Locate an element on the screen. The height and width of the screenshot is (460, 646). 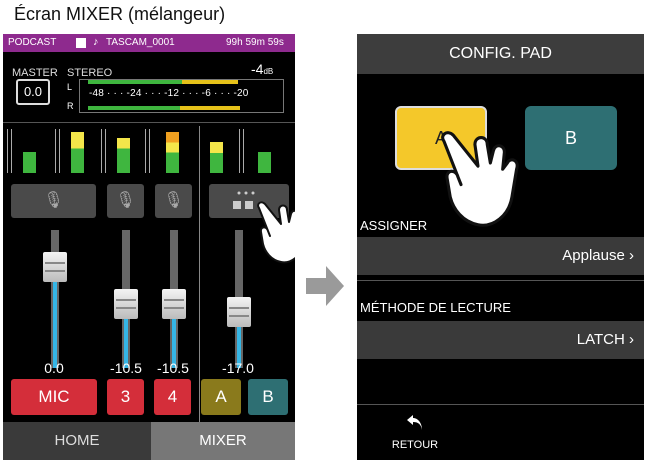
back-button: RETOUR is located at coordinates (415, 436).